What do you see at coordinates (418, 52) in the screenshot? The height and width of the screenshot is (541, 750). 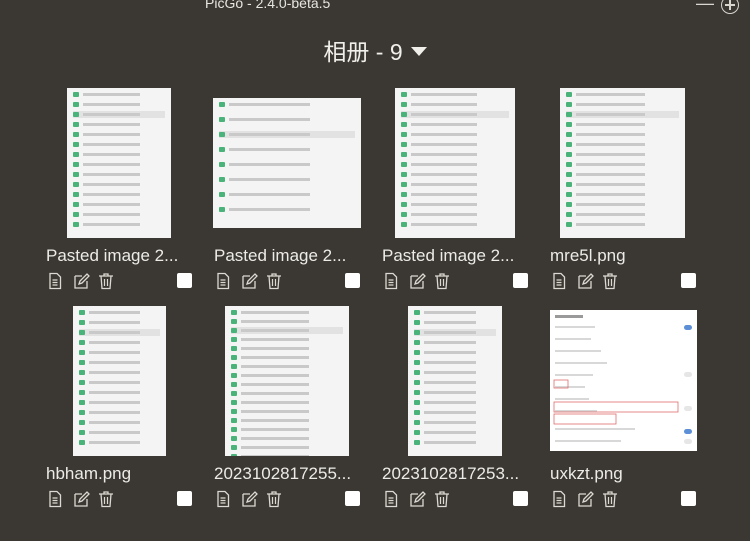 I see `caret-down-icon` at bounding box center [418, 52].